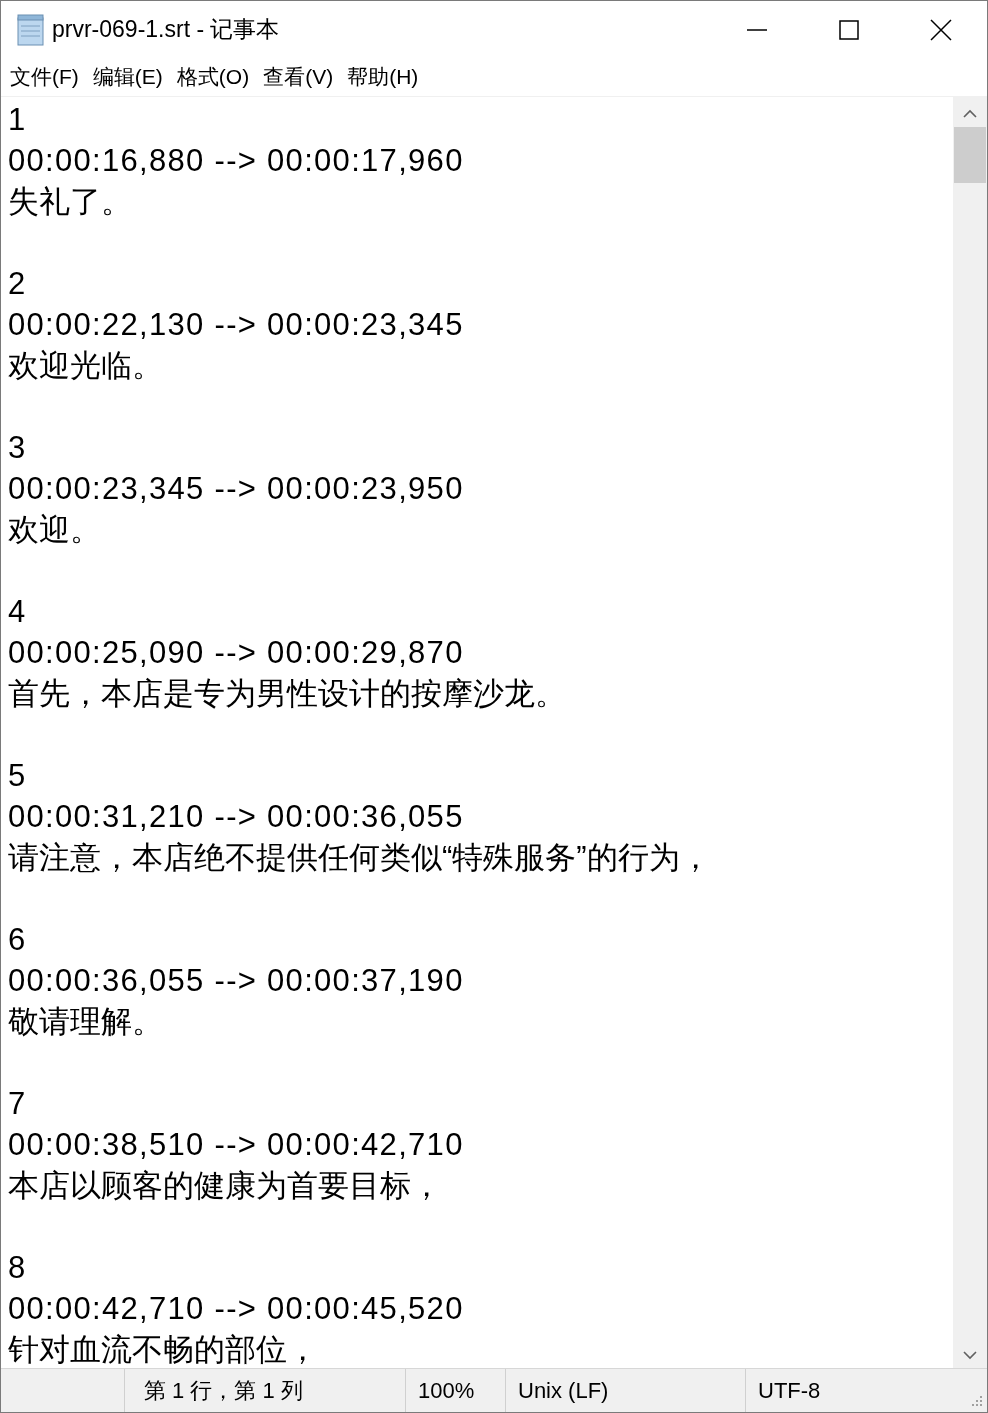 This screenshot has width=988, height=1413. What do you see at coordinates (789, 1390) in the screenshot?
I see `encoding: UTF-8` at bounding box center [789, 1390].